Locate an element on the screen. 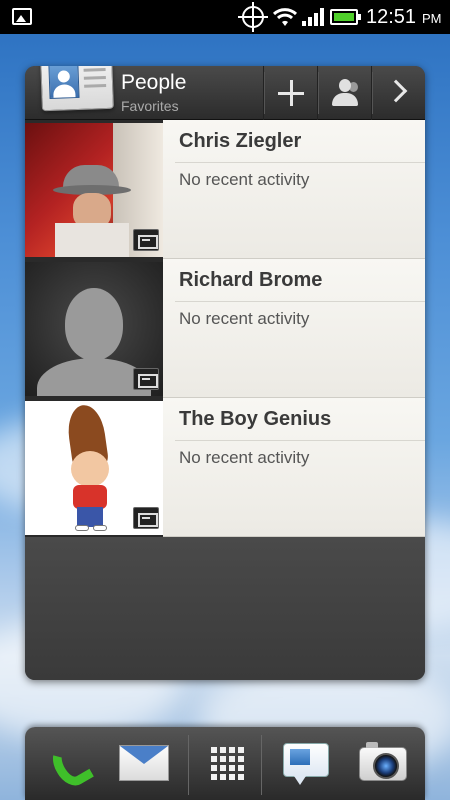 This screenshot has width=450, height=800. mail-icon is located at coordinates (144, 763).